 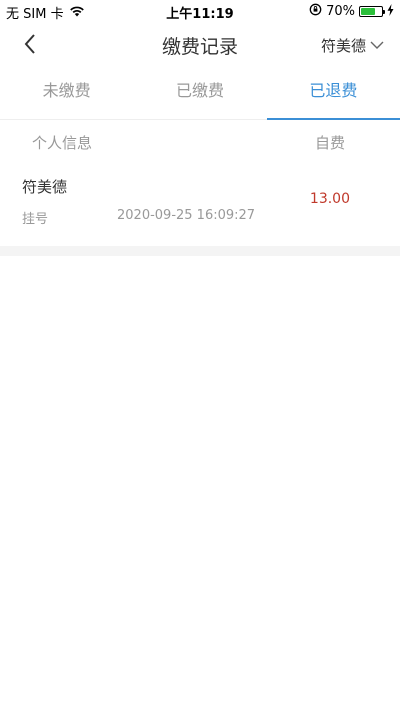 What do you see at coordinates (333, 93) in the screenshot?
I see `tab-refunded: 已退费` at bounding box center [333, 93].